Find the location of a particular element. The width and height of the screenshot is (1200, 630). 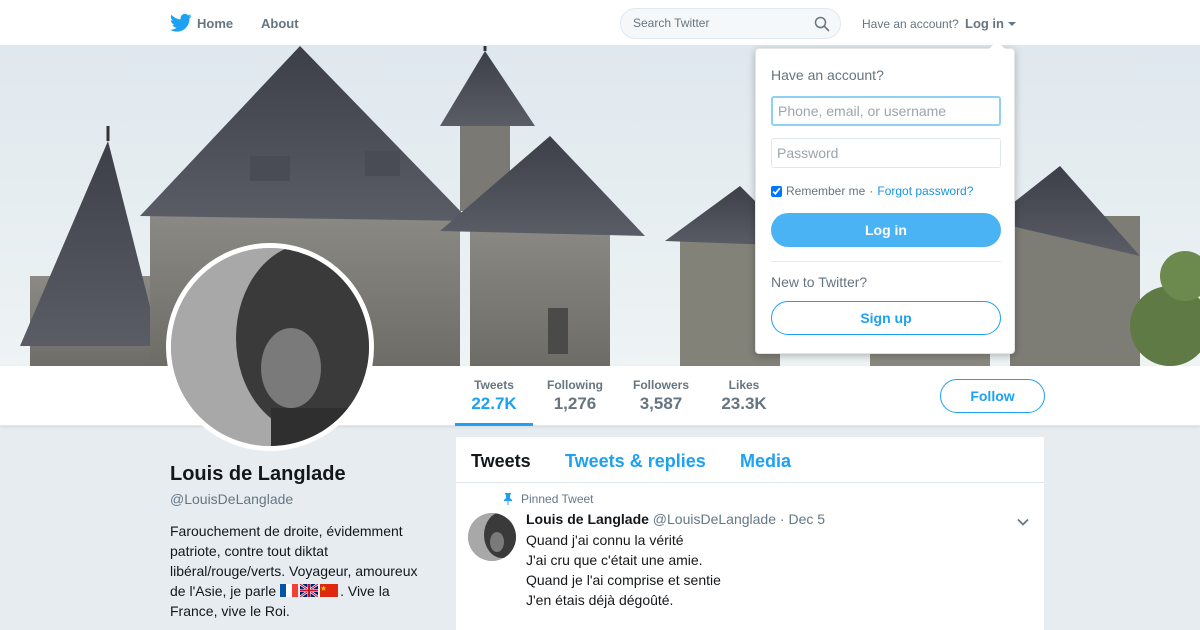

uk-flag-icon is located at coordinates (309, 590).